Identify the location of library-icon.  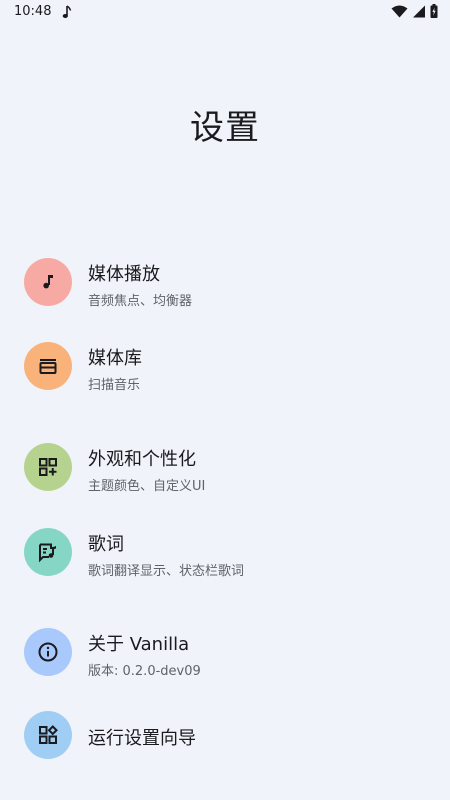
(48, 366).